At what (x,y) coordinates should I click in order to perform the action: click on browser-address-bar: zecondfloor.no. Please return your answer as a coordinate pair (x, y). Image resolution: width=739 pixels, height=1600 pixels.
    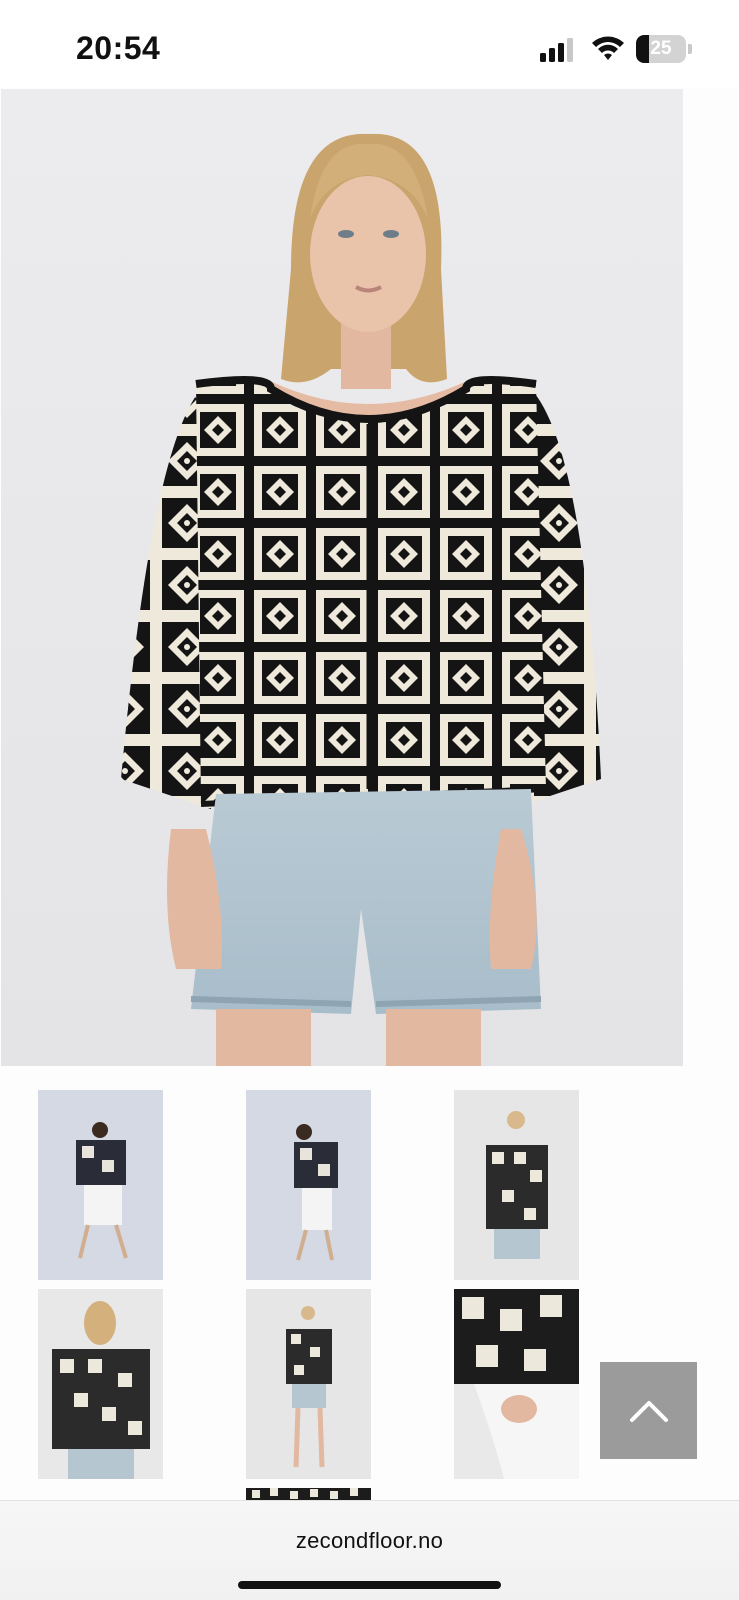
    Looking at the image, I should click on (369, 1550).